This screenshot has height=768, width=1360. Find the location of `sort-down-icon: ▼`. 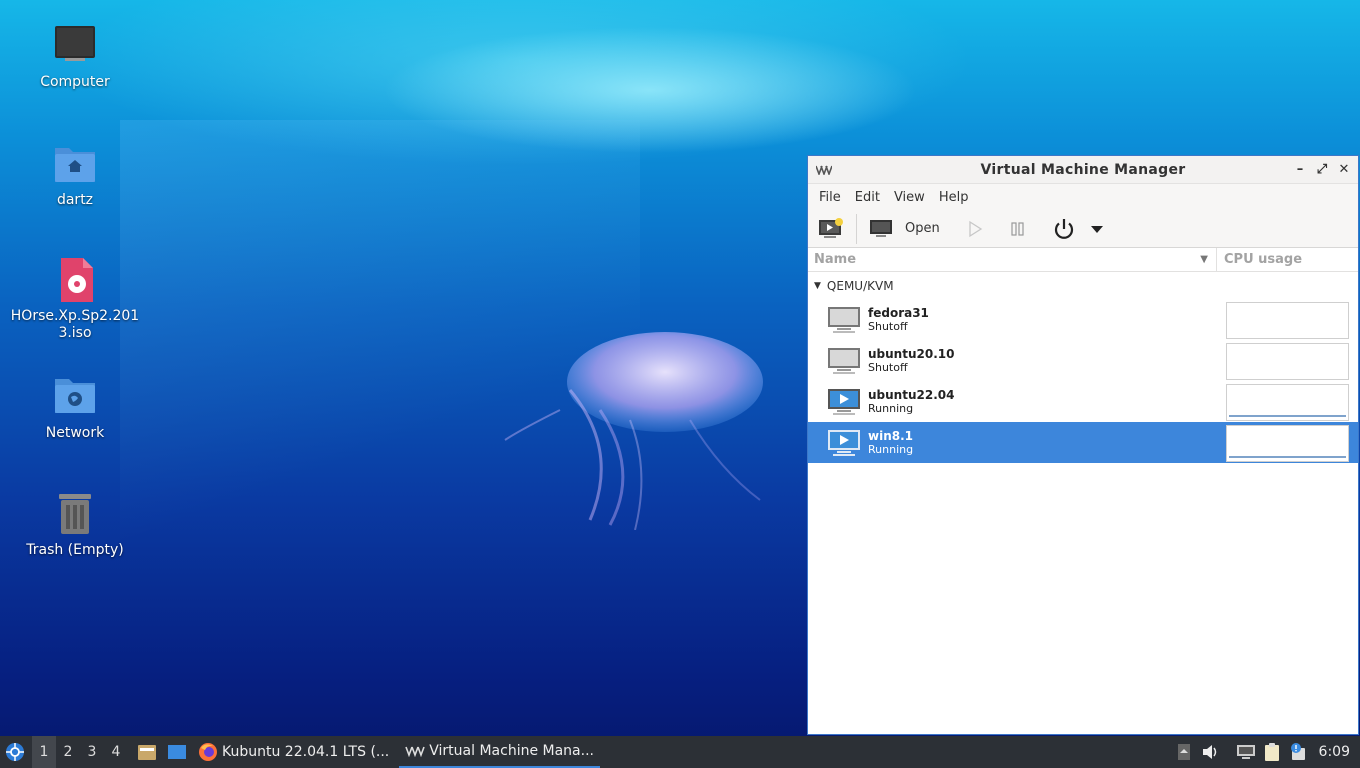

sort-down-icon: ▼ is located at coordinates (1204, 259).